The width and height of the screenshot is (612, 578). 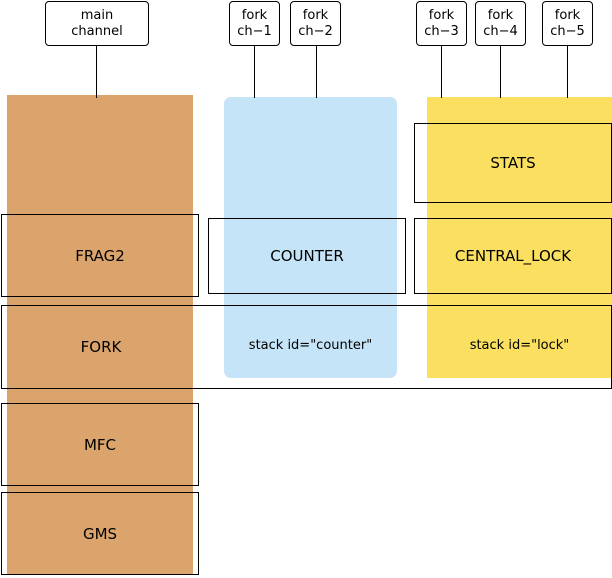 I want to click on module-fork: FORK, so click(x=306, y=347).